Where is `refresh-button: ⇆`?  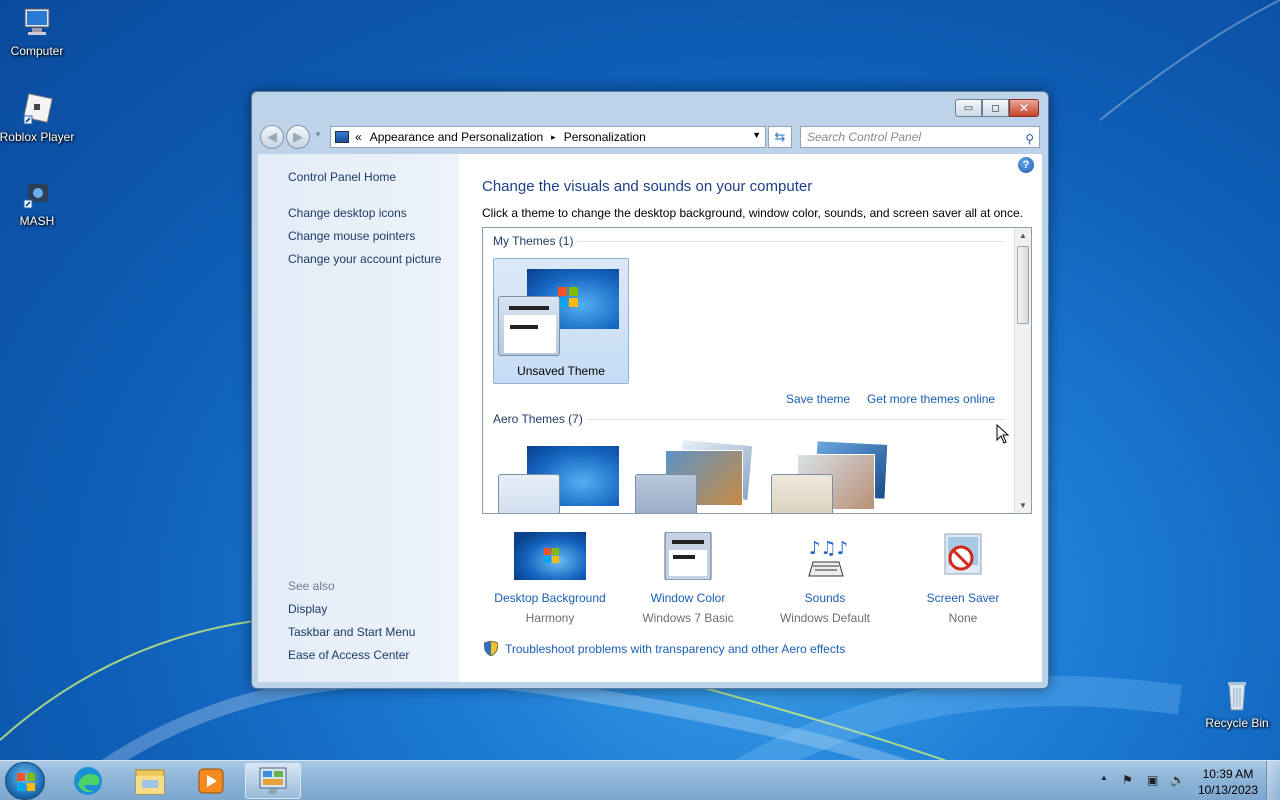 refresh-button: ⇆ is located at coordinates (780, 137).